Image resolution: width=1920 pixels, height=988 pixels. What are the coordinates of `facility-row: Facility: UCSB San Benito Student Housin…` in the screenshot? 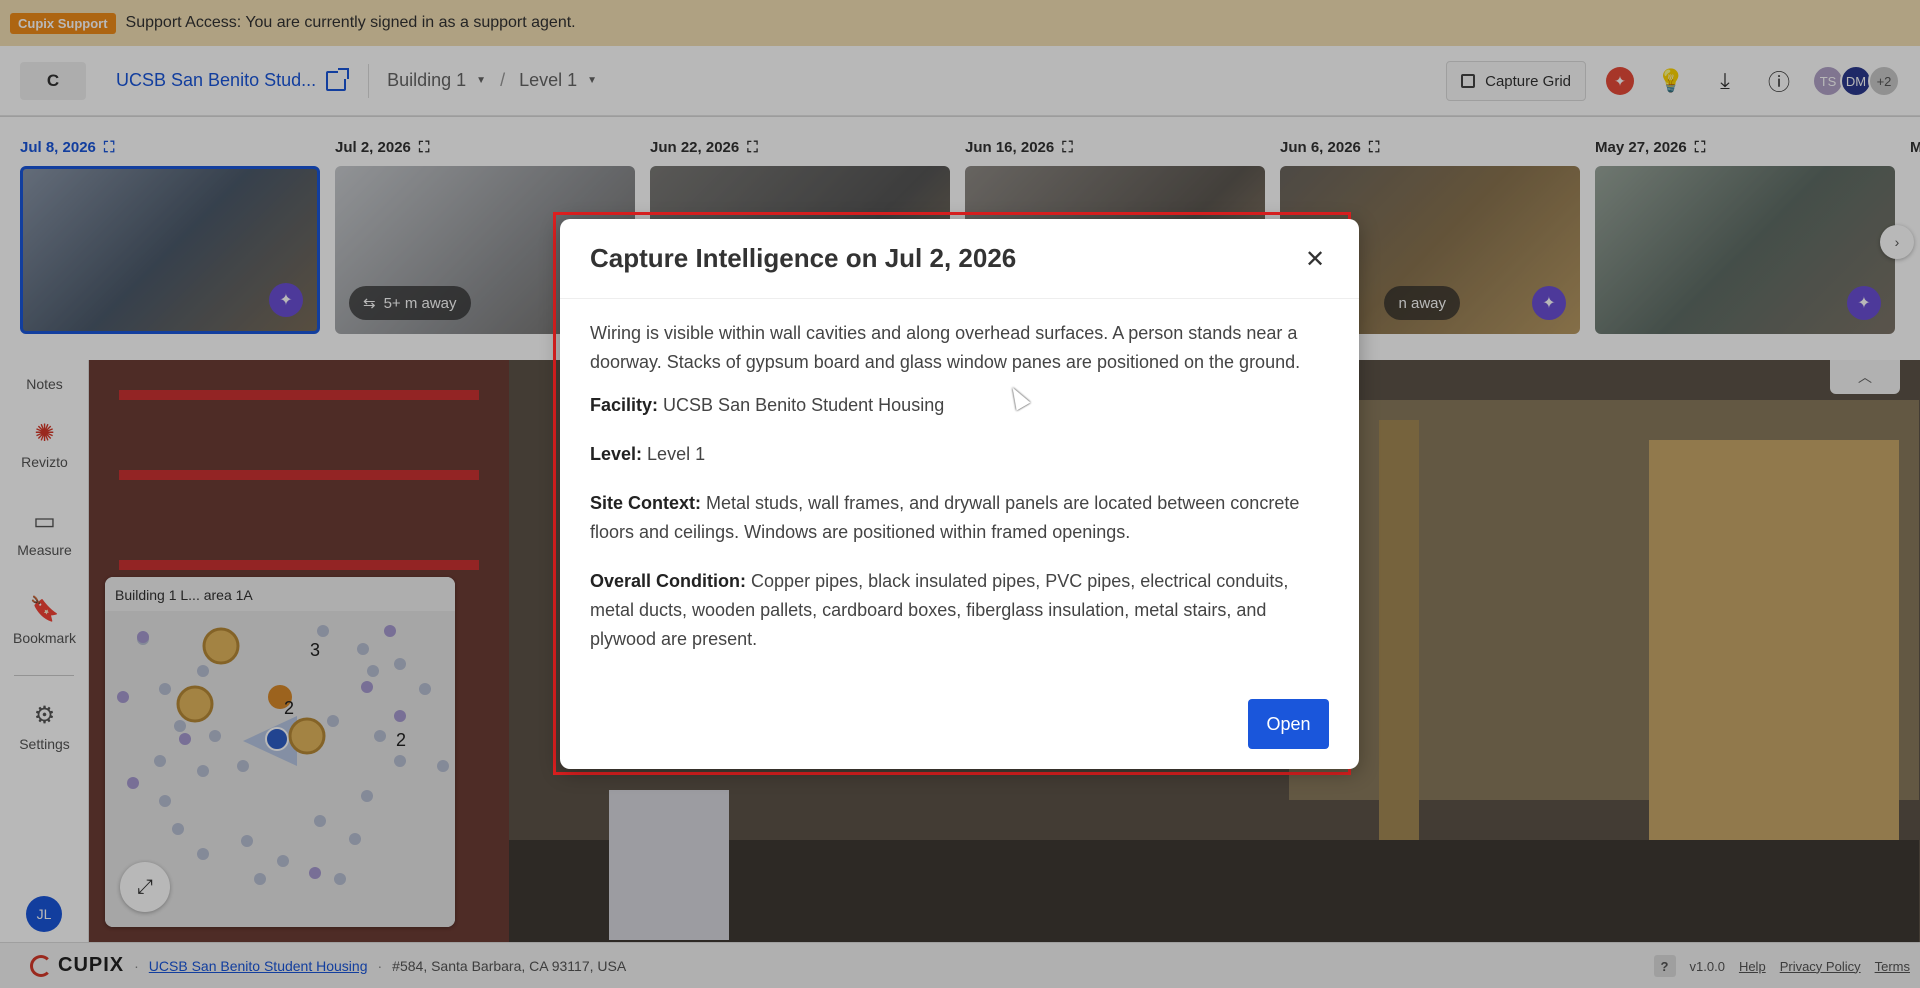 It's located at (959, 405).